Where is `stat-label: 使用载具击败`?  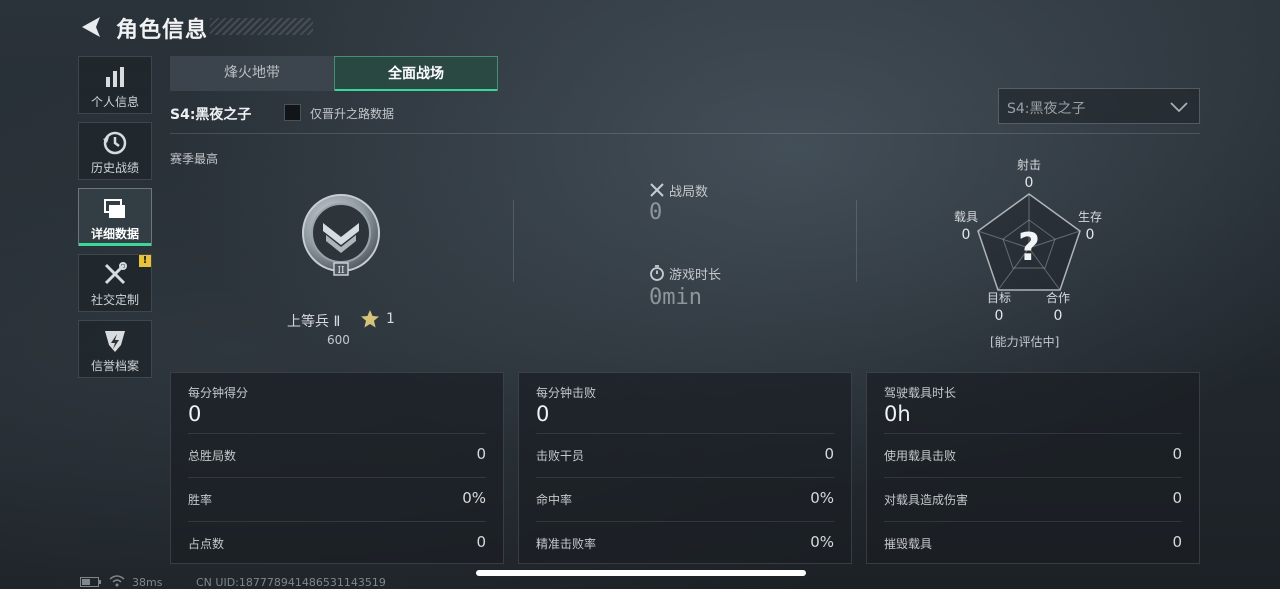 stat-label: 使用载具击败 is located at coordinates (920, 456).